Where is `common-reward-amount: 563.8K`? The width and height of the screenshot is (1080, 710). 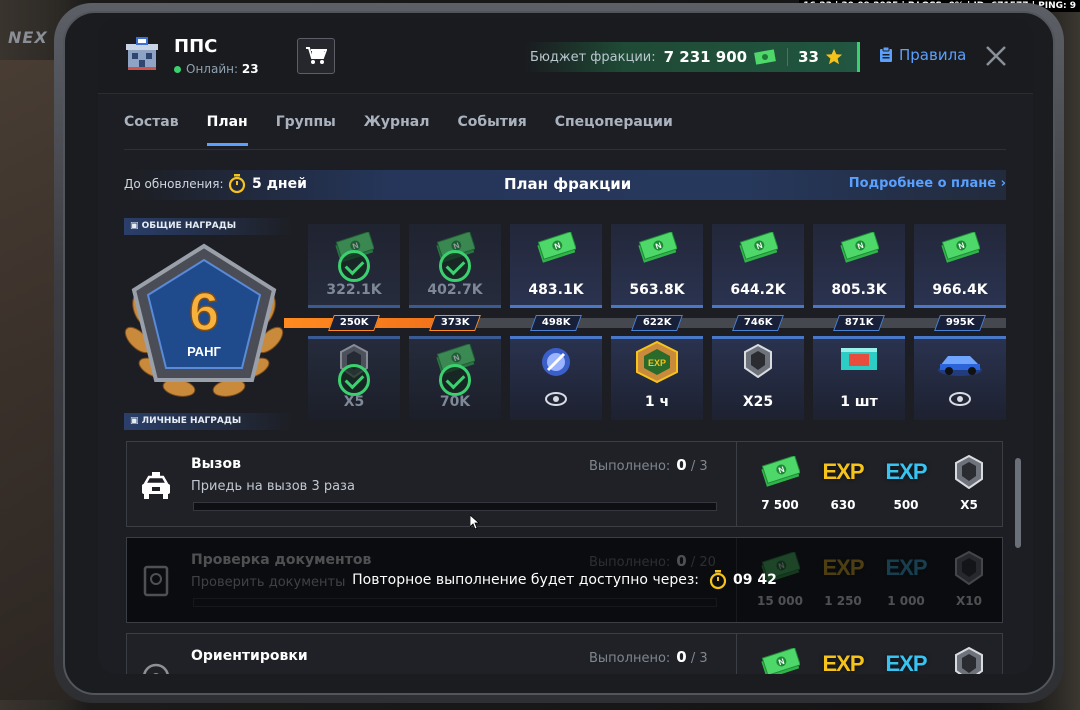
common-reward-amount: 563.8K is located at coordinates (657, 290).